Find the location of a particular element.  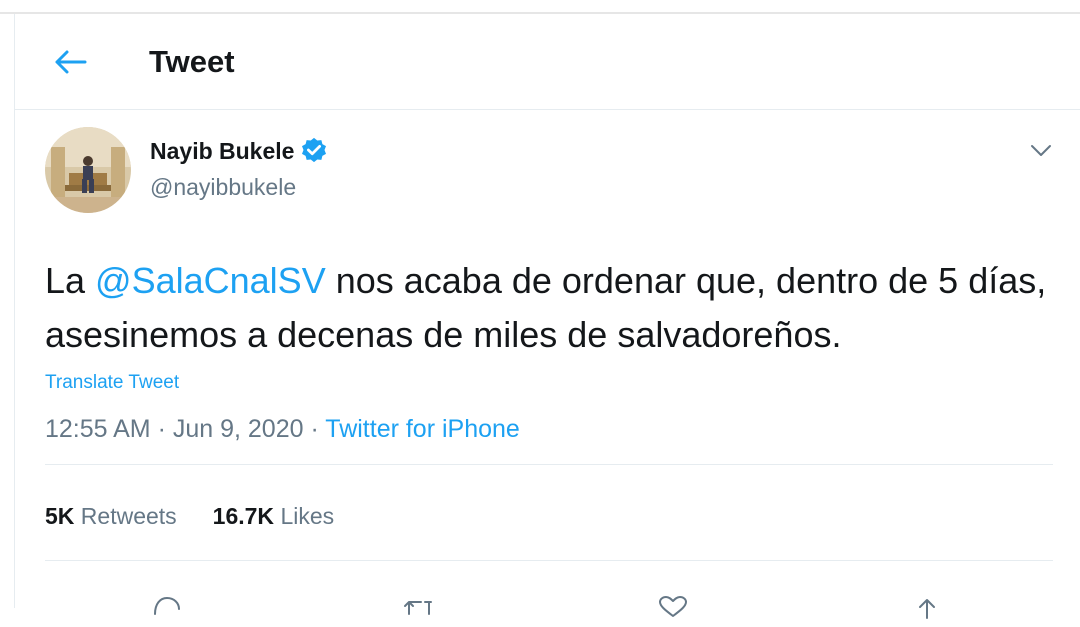

author-handle: @nayibbukele is located at coordinates (223, 187).